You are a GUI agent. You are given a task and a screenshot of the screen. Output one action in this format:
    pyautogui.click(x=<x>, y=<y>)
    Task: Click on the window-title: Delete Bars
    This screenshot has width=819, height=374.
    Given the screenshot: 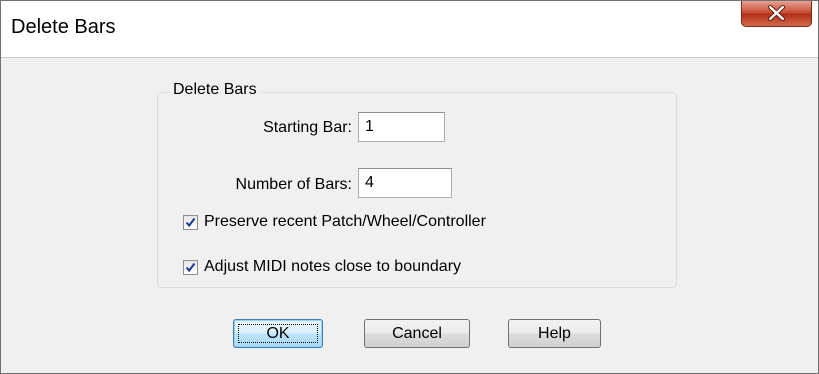 What is the action you would take?
    pyautogui.click(x=63, y=27)
    